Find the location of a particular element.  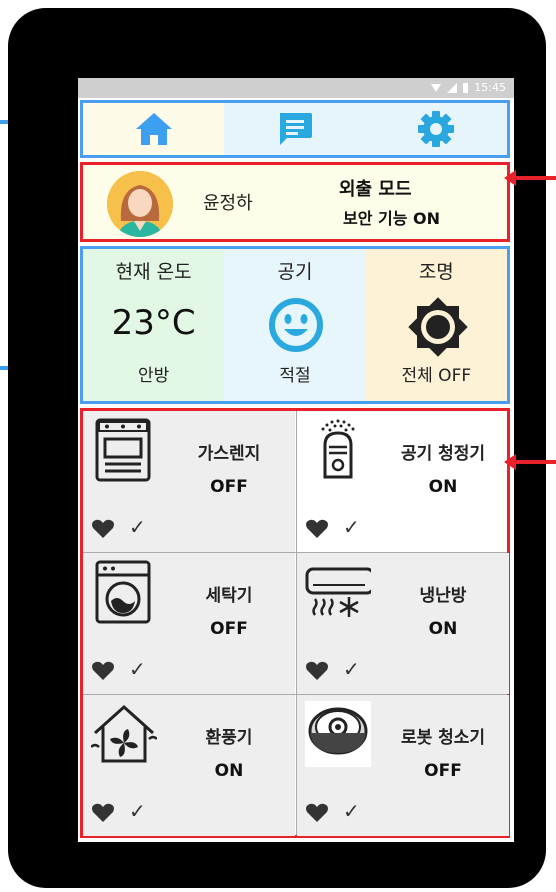

environment-status: 현재 온도 23°C 안방 공기 적절 조명 전체 OFF is located at coordinates (295, 325).